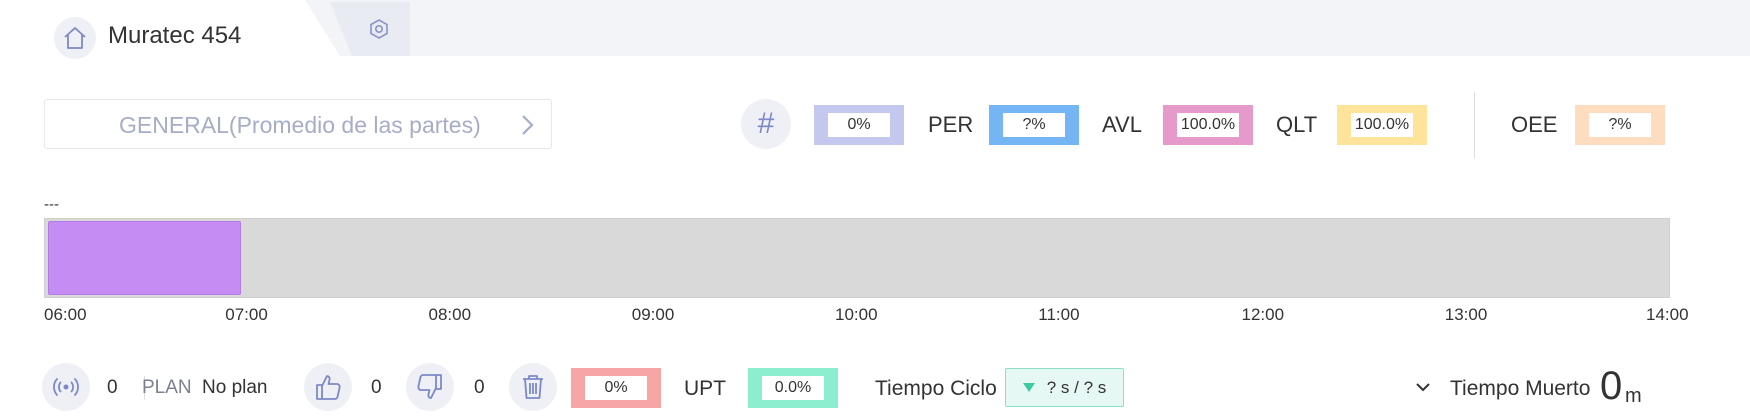  What do you see at coordinates (65, 314) in the screenshot?
I see `timeline-tick-label: 06:00` at bounding box center [65, 314].